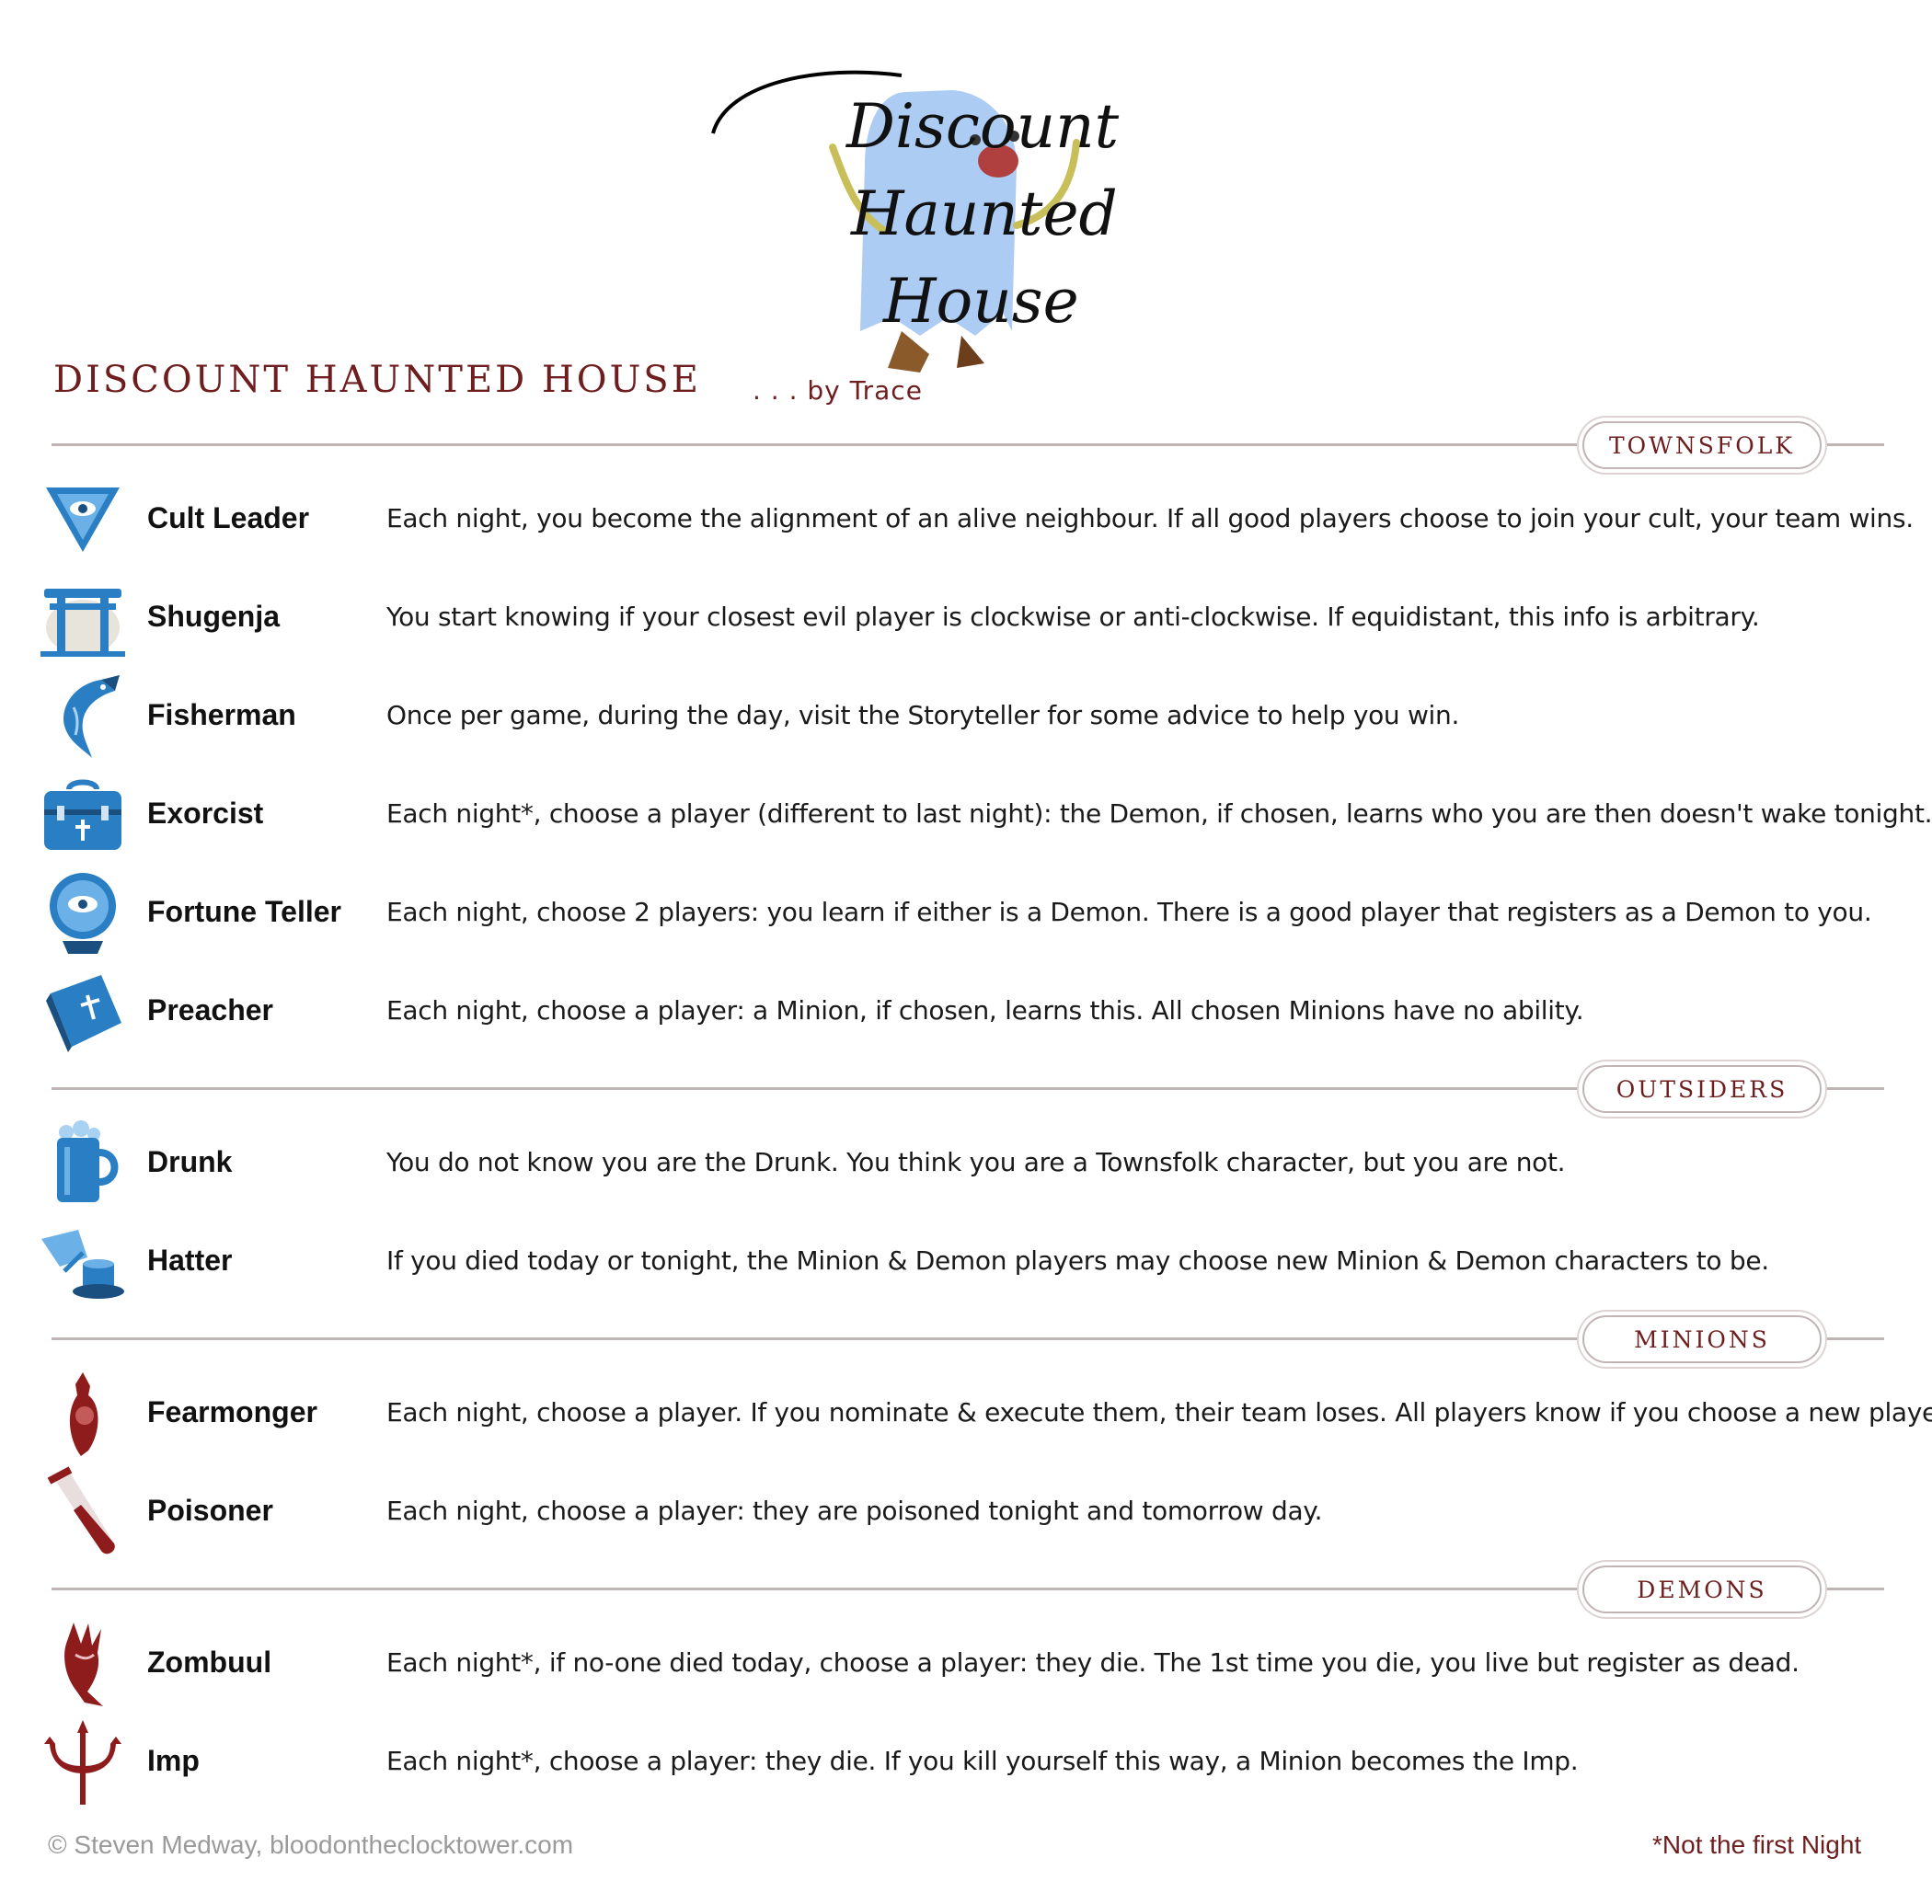 This screenshot has width=1932, height=1904. What do you see at coordinates (377, 380) in the screenshot?
I see `script-title: DISCOUNT HAUNTED HOUSE` at bounding box center [377, 380].